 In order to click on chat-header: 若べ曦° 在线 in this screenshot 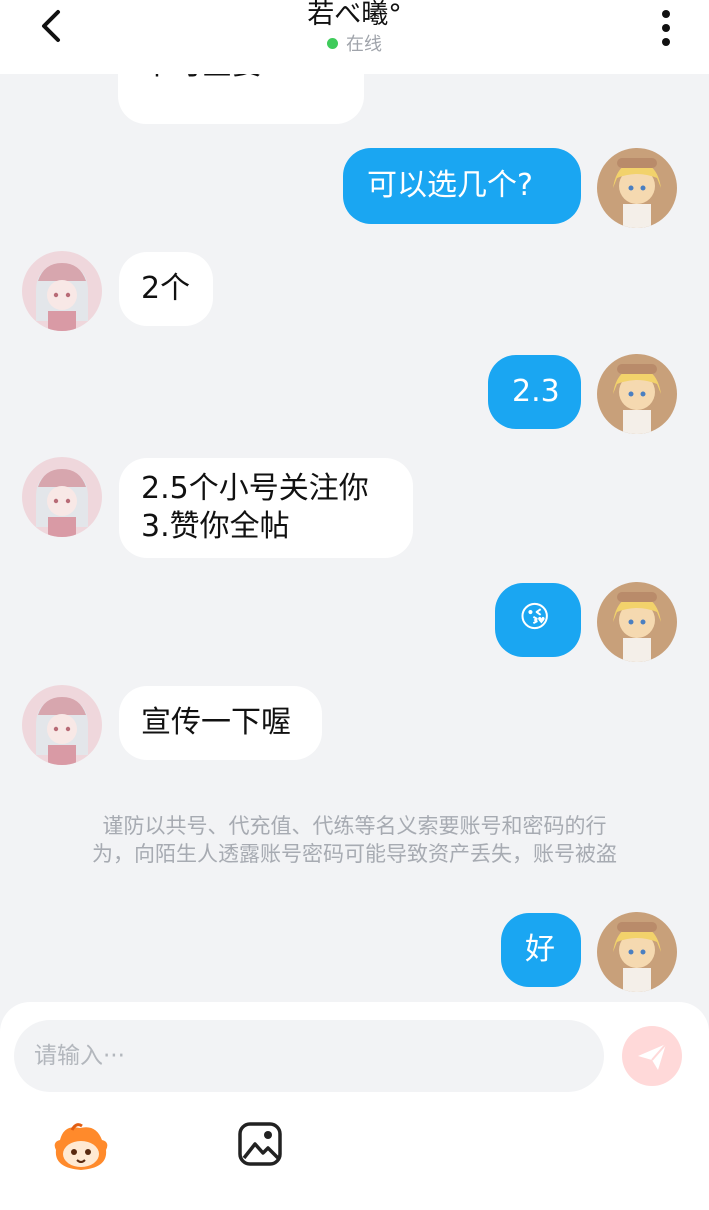, I will do `click(354, 37)`.